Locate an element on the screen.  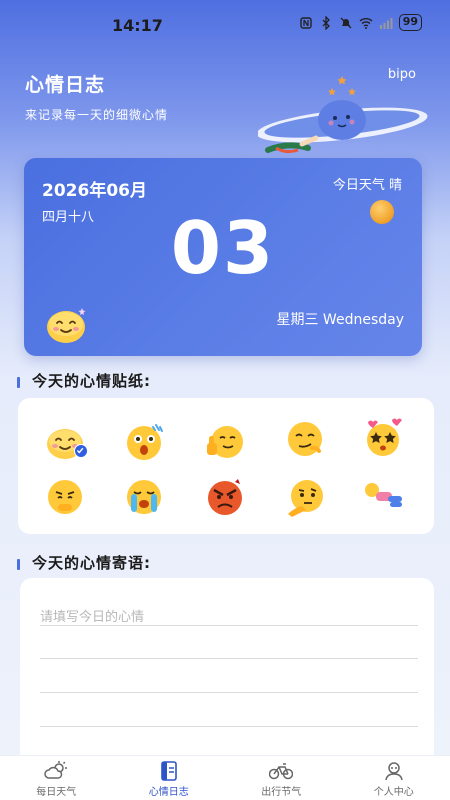
wifi-icon is located at coordinates (366, 23).